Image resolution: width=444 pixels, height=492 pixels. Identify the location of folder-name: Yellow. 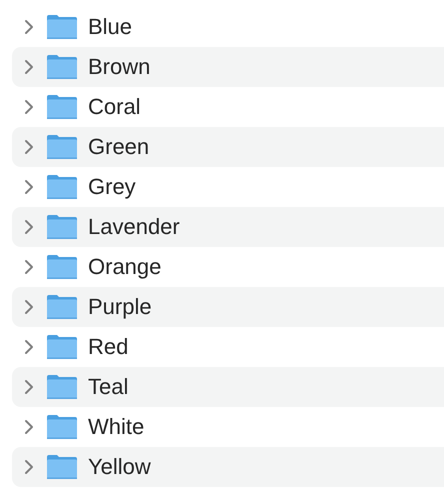
(119, 467).